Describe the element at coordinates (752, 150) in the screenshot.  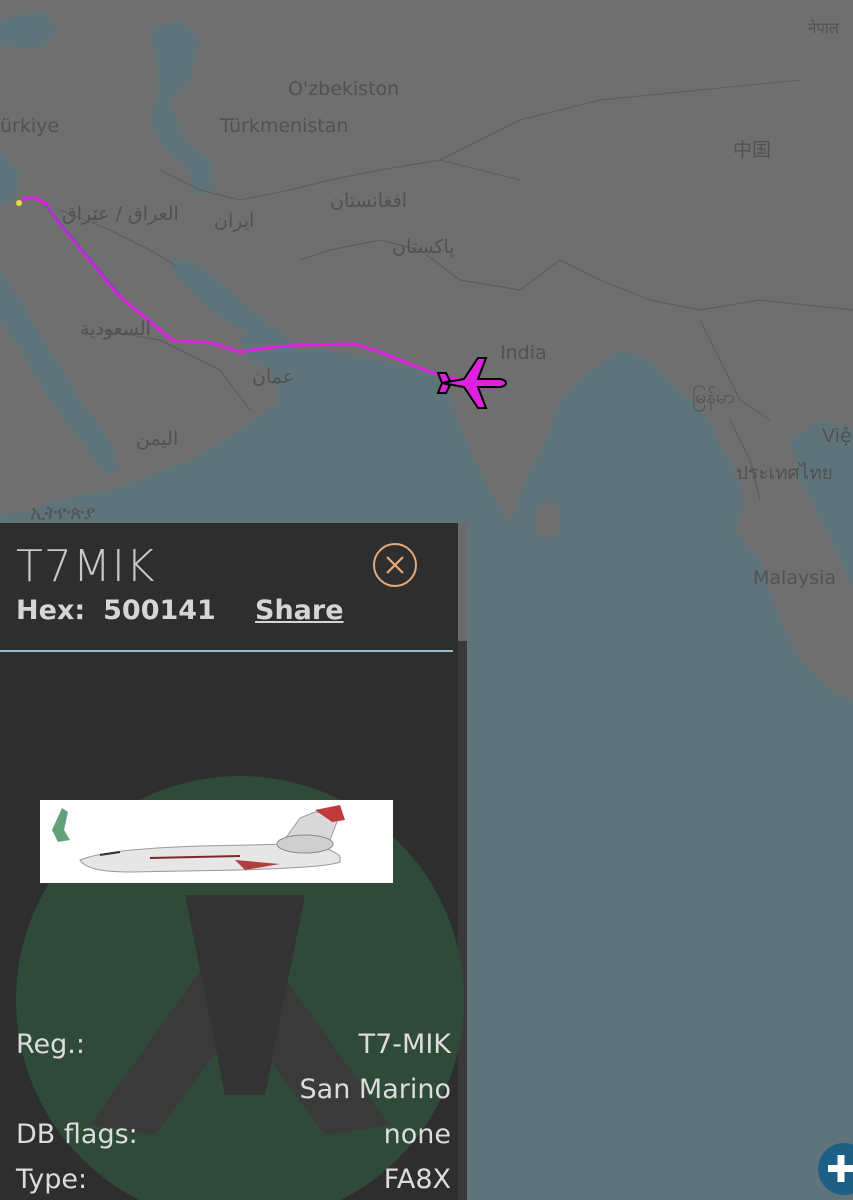
I see `map-label-china: 中国` at that location.